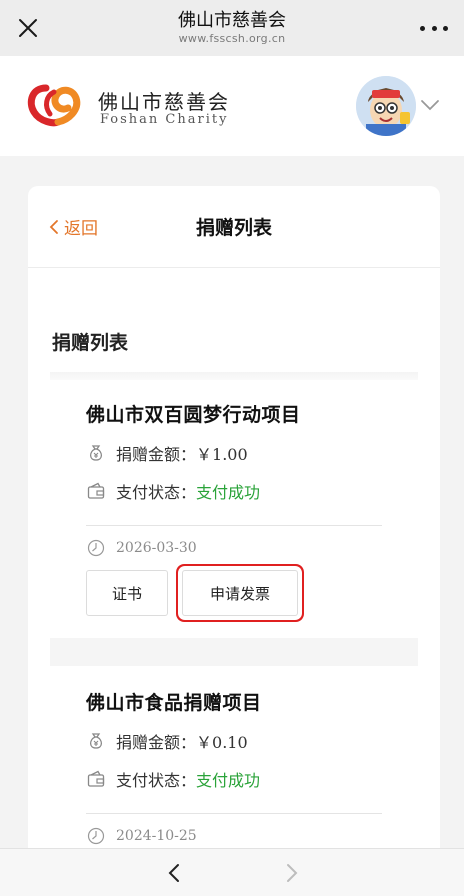 The height and width of the screenshot is (896, 464). What do you see at coordinates (232, 20) in the screenshot?
I see `window-title: 佛山市慈善会` at bounding box center [232, 20].